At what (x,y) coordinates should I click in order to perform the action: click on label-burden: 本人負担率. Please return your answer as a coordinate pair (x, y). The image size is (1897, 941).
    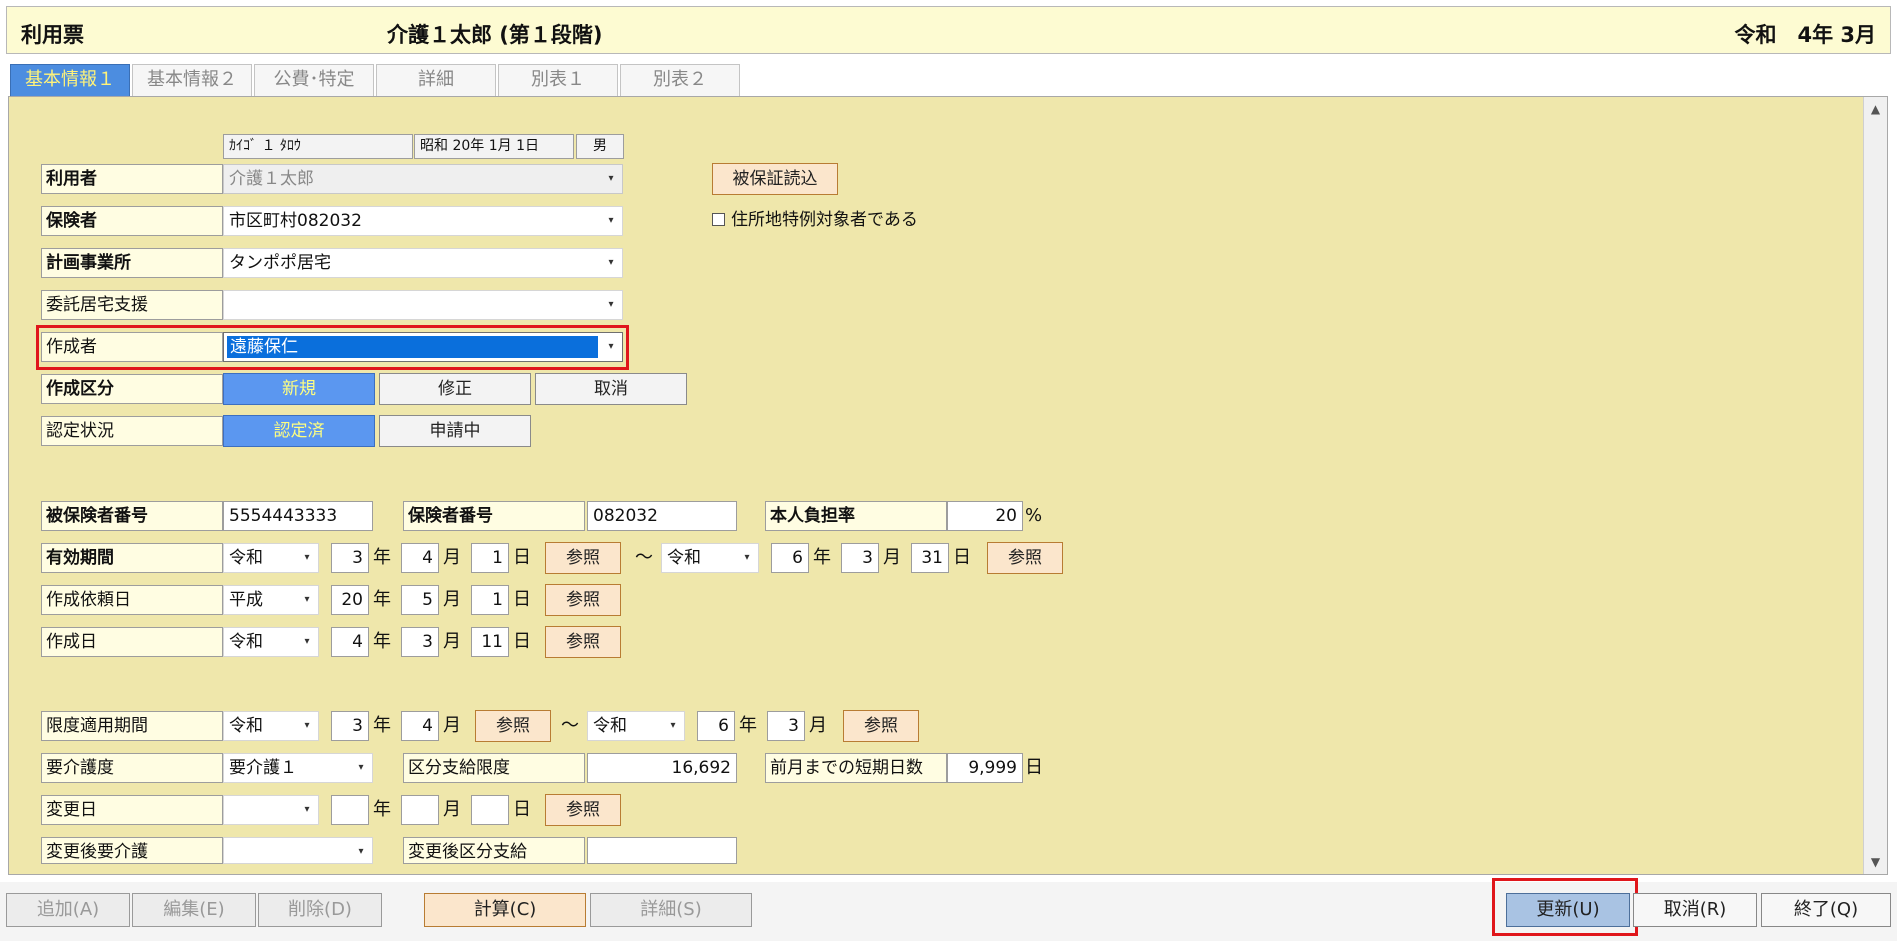
    Looking at the image, I should click on (856, 516).